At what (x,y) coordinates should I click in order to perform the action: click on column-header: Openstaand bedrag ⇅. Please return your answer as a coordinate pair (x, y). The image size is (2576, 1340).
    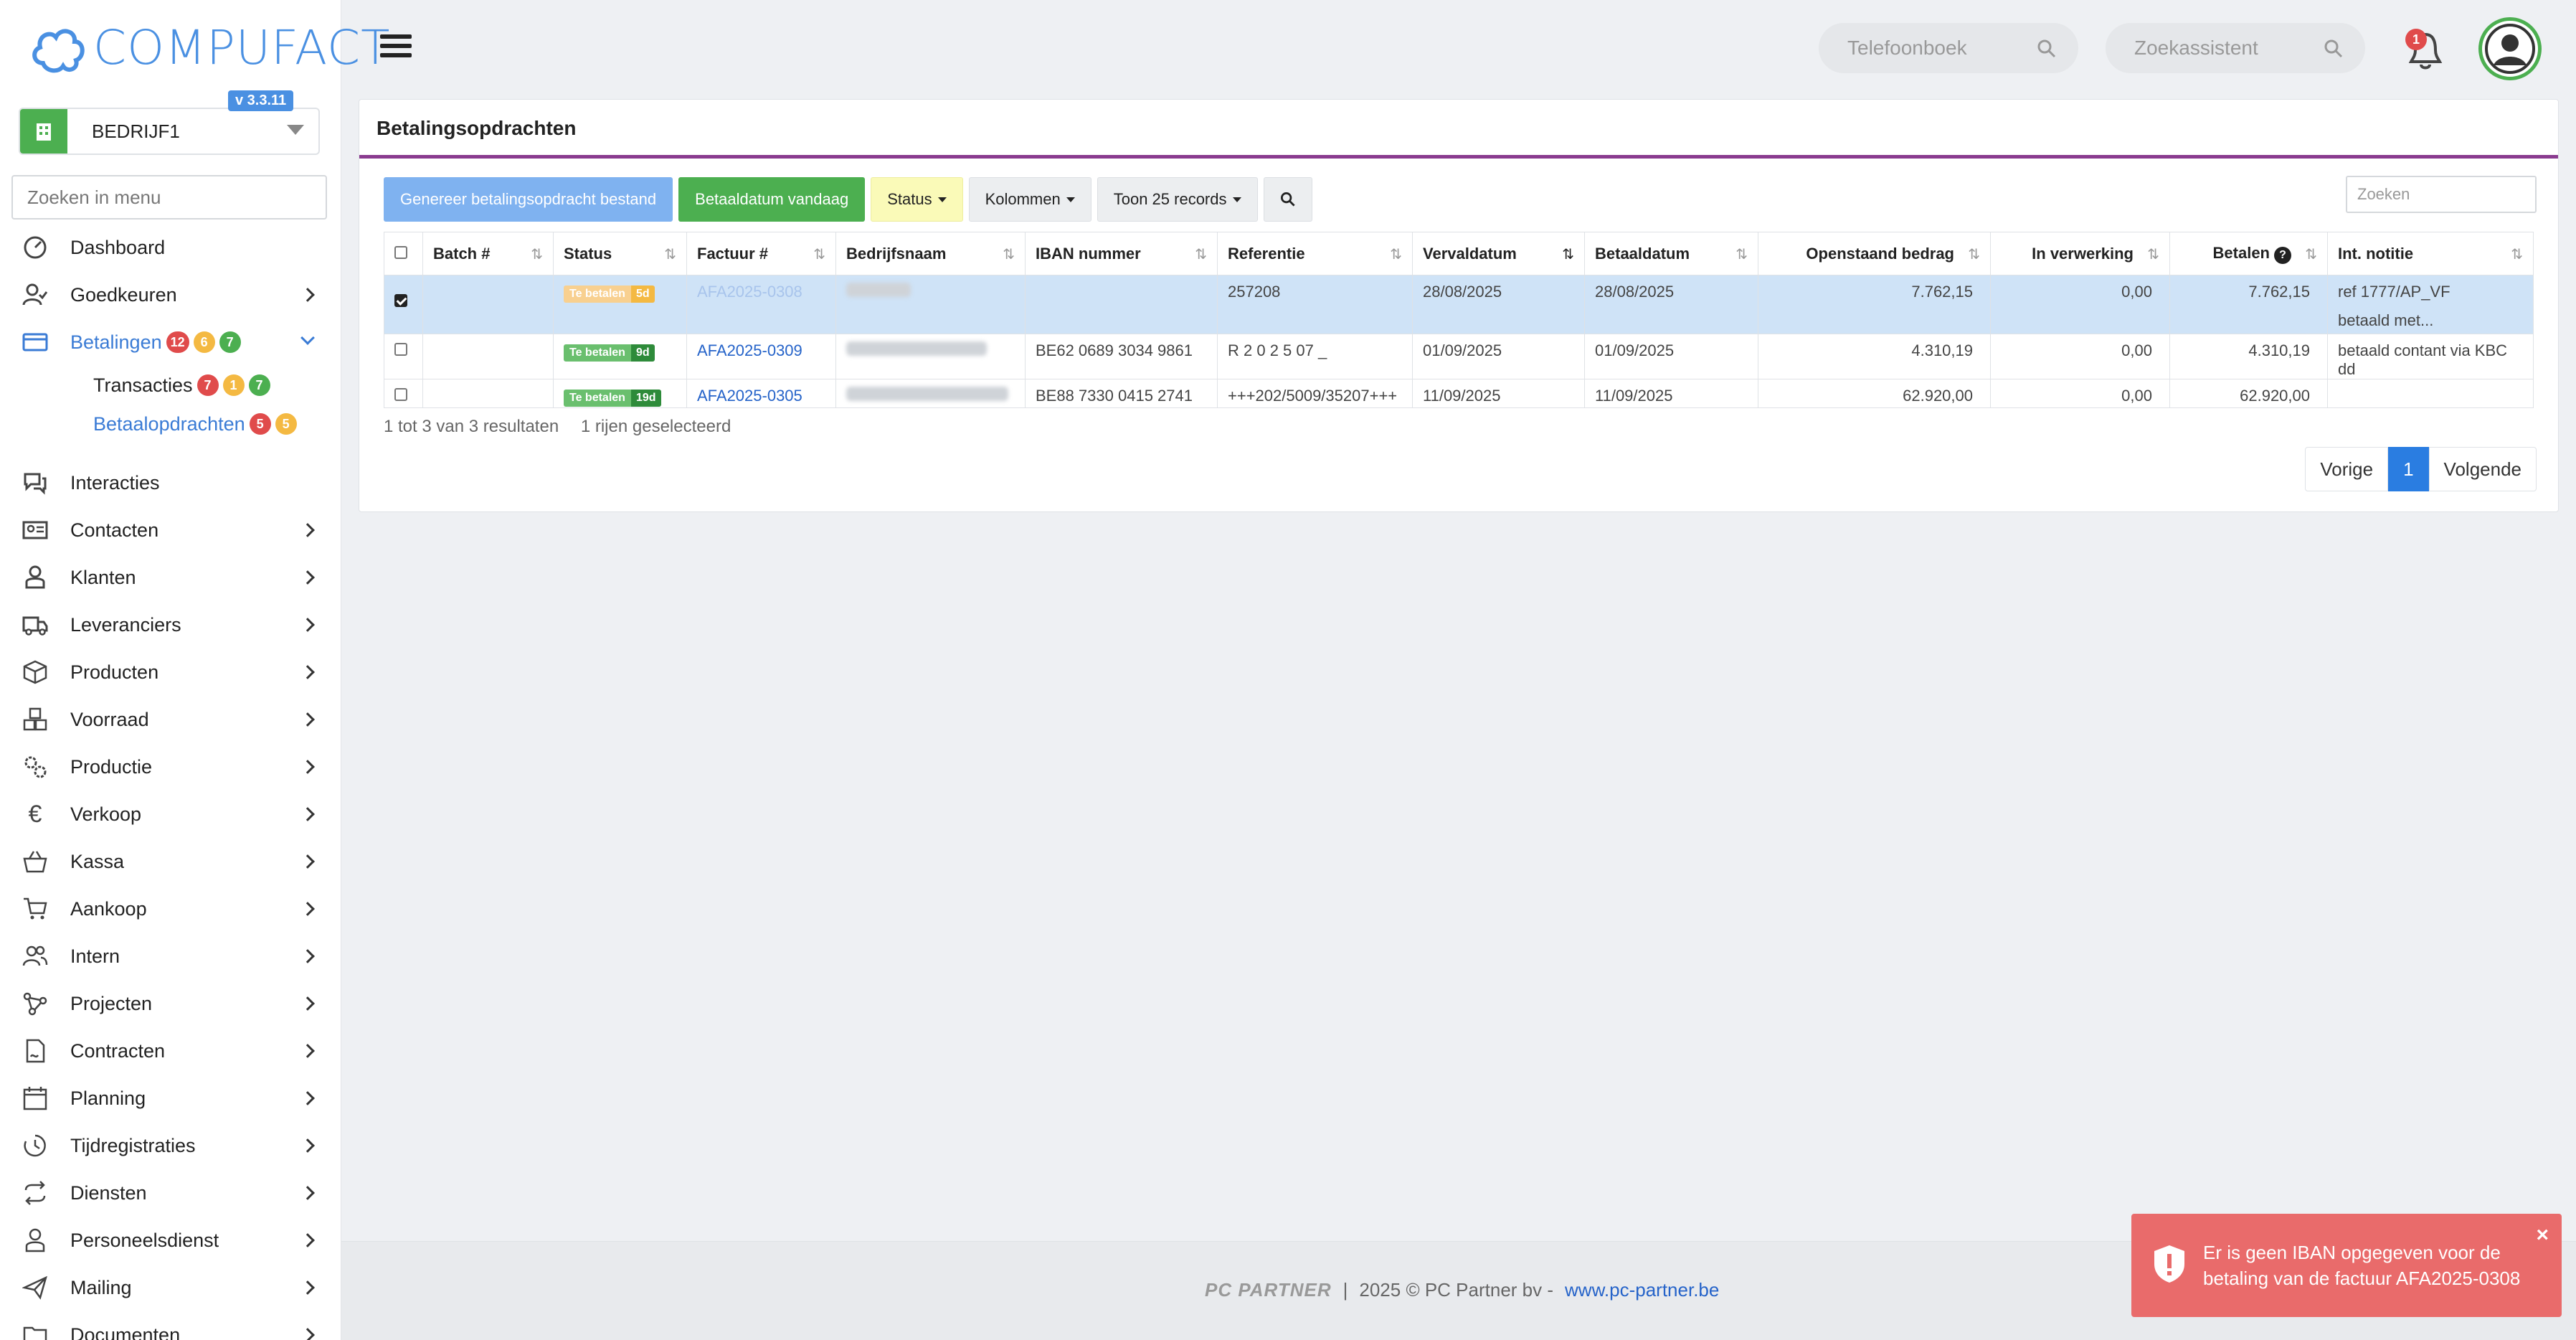
    Looking at the image, I should click on (1874, 253).